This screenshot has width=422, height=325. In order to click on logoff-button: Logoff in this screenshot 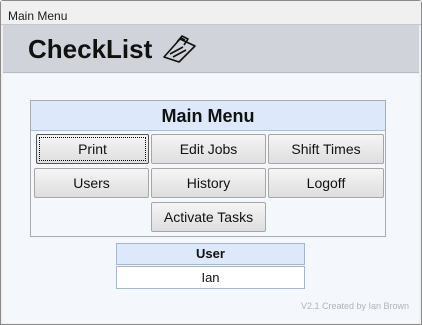, I will do `click(326, 183)`.